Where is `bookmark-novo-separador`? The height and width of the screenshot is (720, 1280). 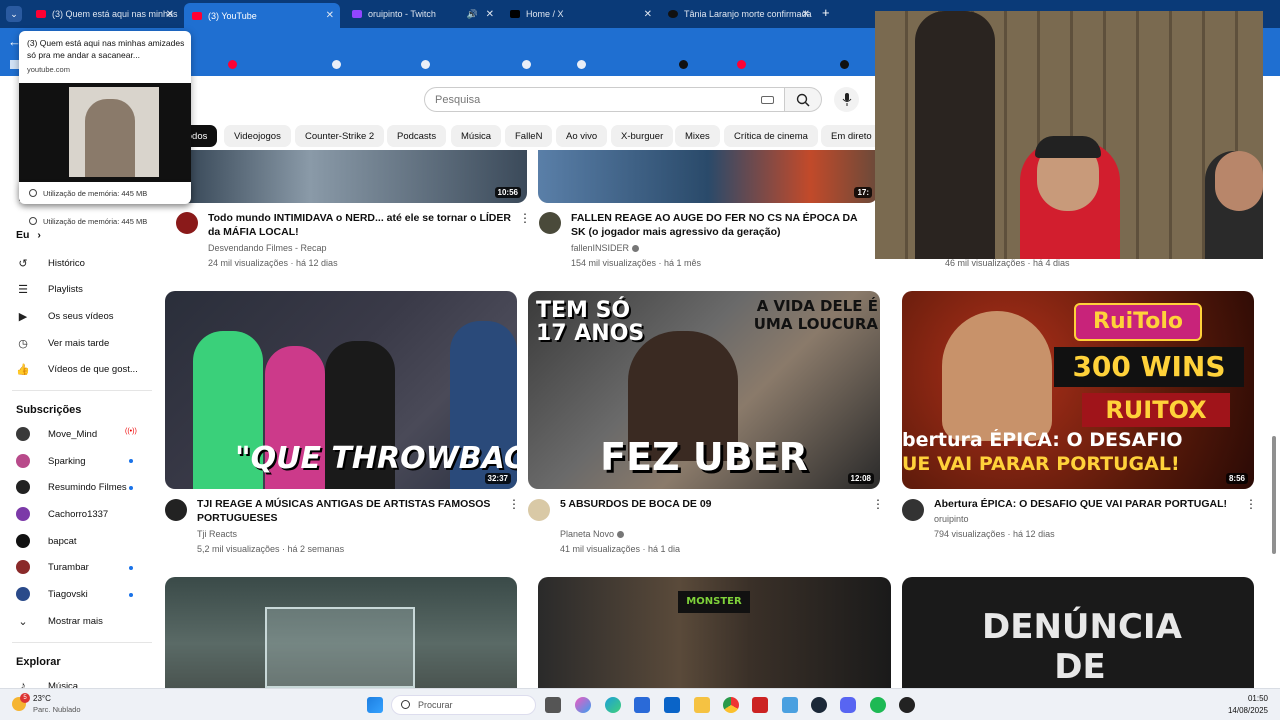
bookmark-novo-separador is located at coordinates (584, 64).